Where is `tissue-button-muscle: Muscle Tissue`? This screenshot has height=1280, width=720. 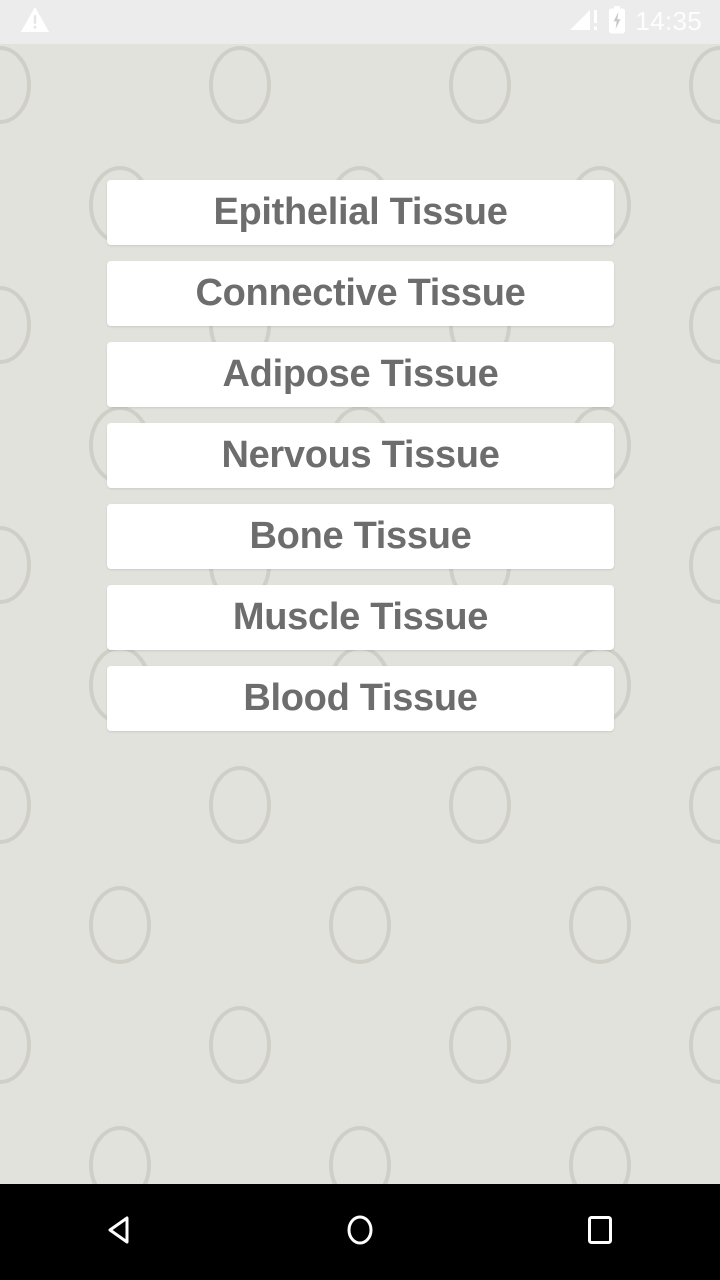
tissue-button-muscle: Muscle Tissue is located at coordinates (360, 617).